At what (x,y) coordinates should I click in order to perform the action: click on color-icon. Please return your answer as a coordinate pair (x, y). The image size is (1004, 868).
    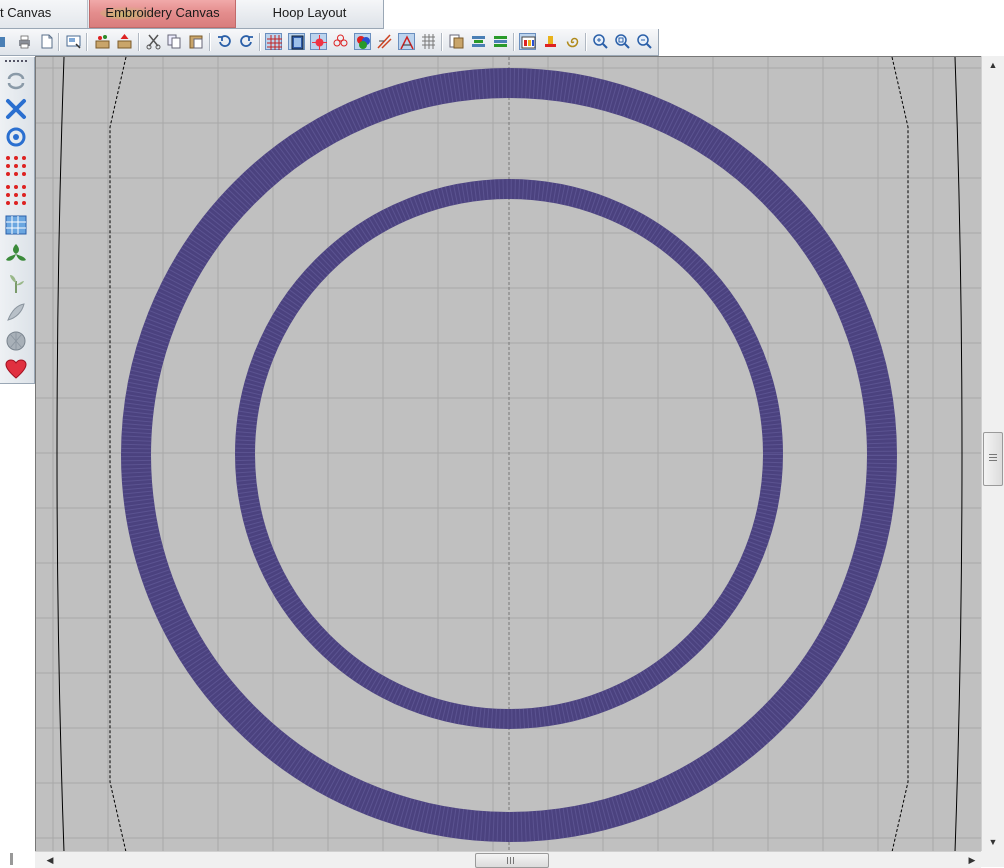
    Looking at the image, I should click on (362, 41).